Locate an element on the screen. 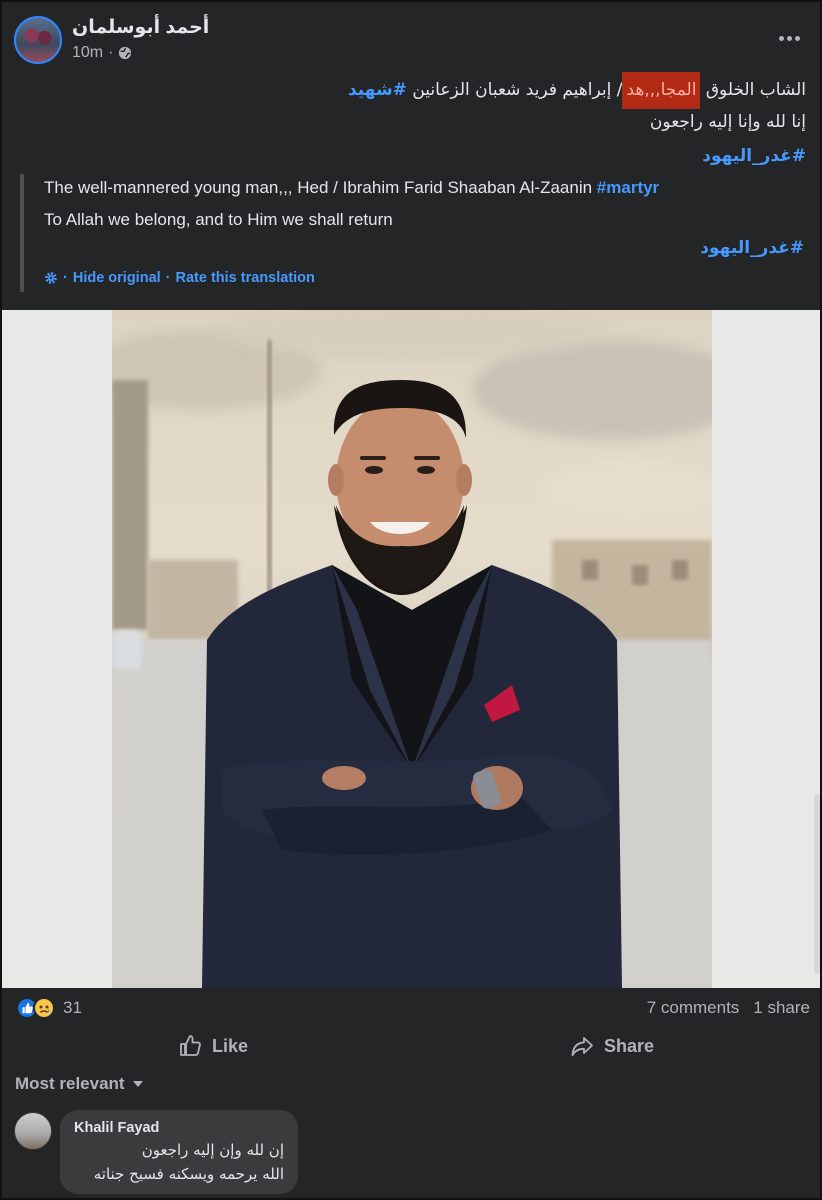  post-time: 10m is located at coordinates (87, 53).